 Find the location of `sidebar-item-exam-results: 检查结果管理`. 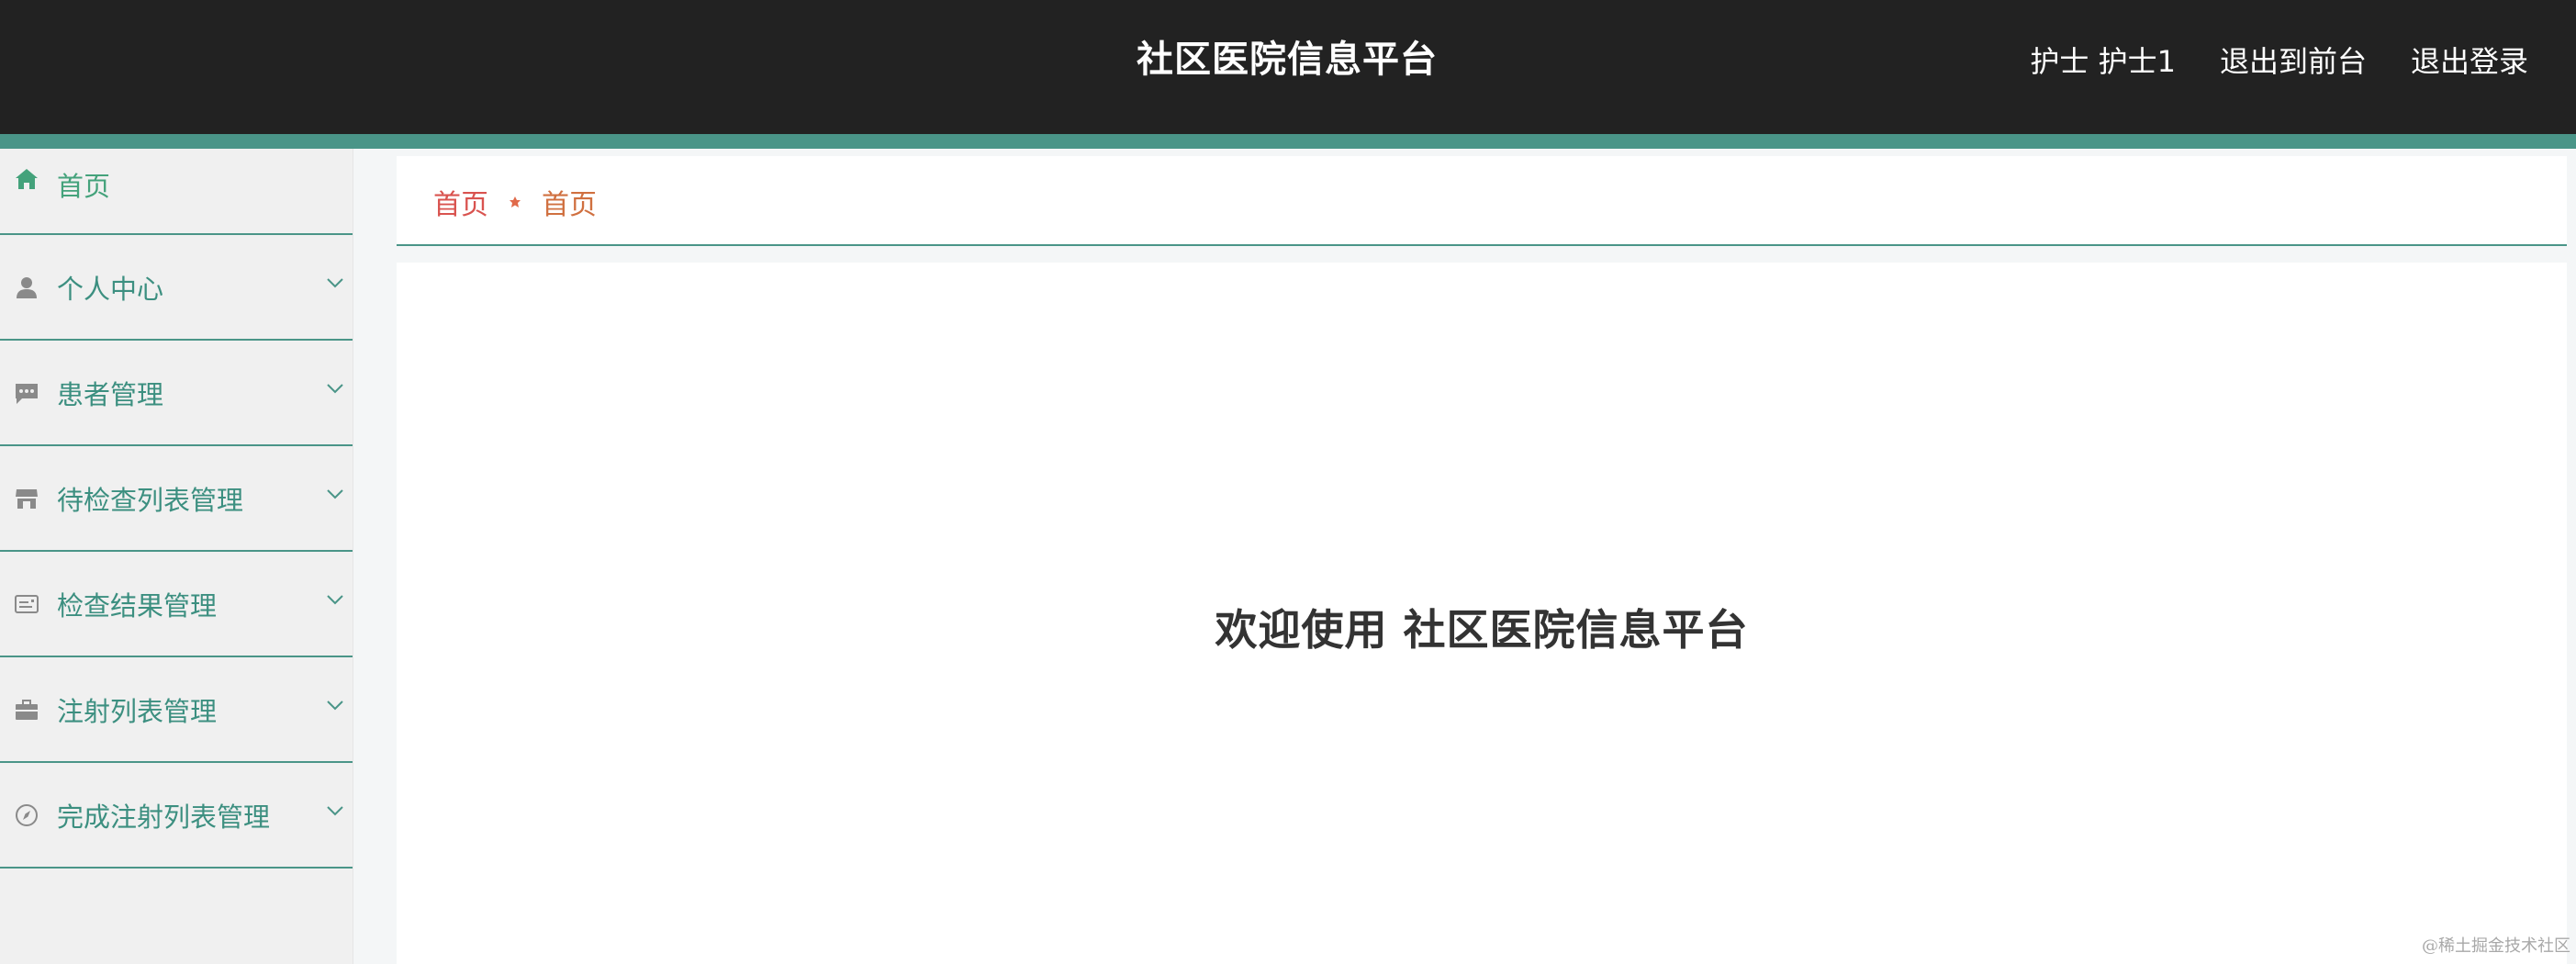

sidebar-item-exam-results: 检查结果管理 is located at coordinates (176, 604).